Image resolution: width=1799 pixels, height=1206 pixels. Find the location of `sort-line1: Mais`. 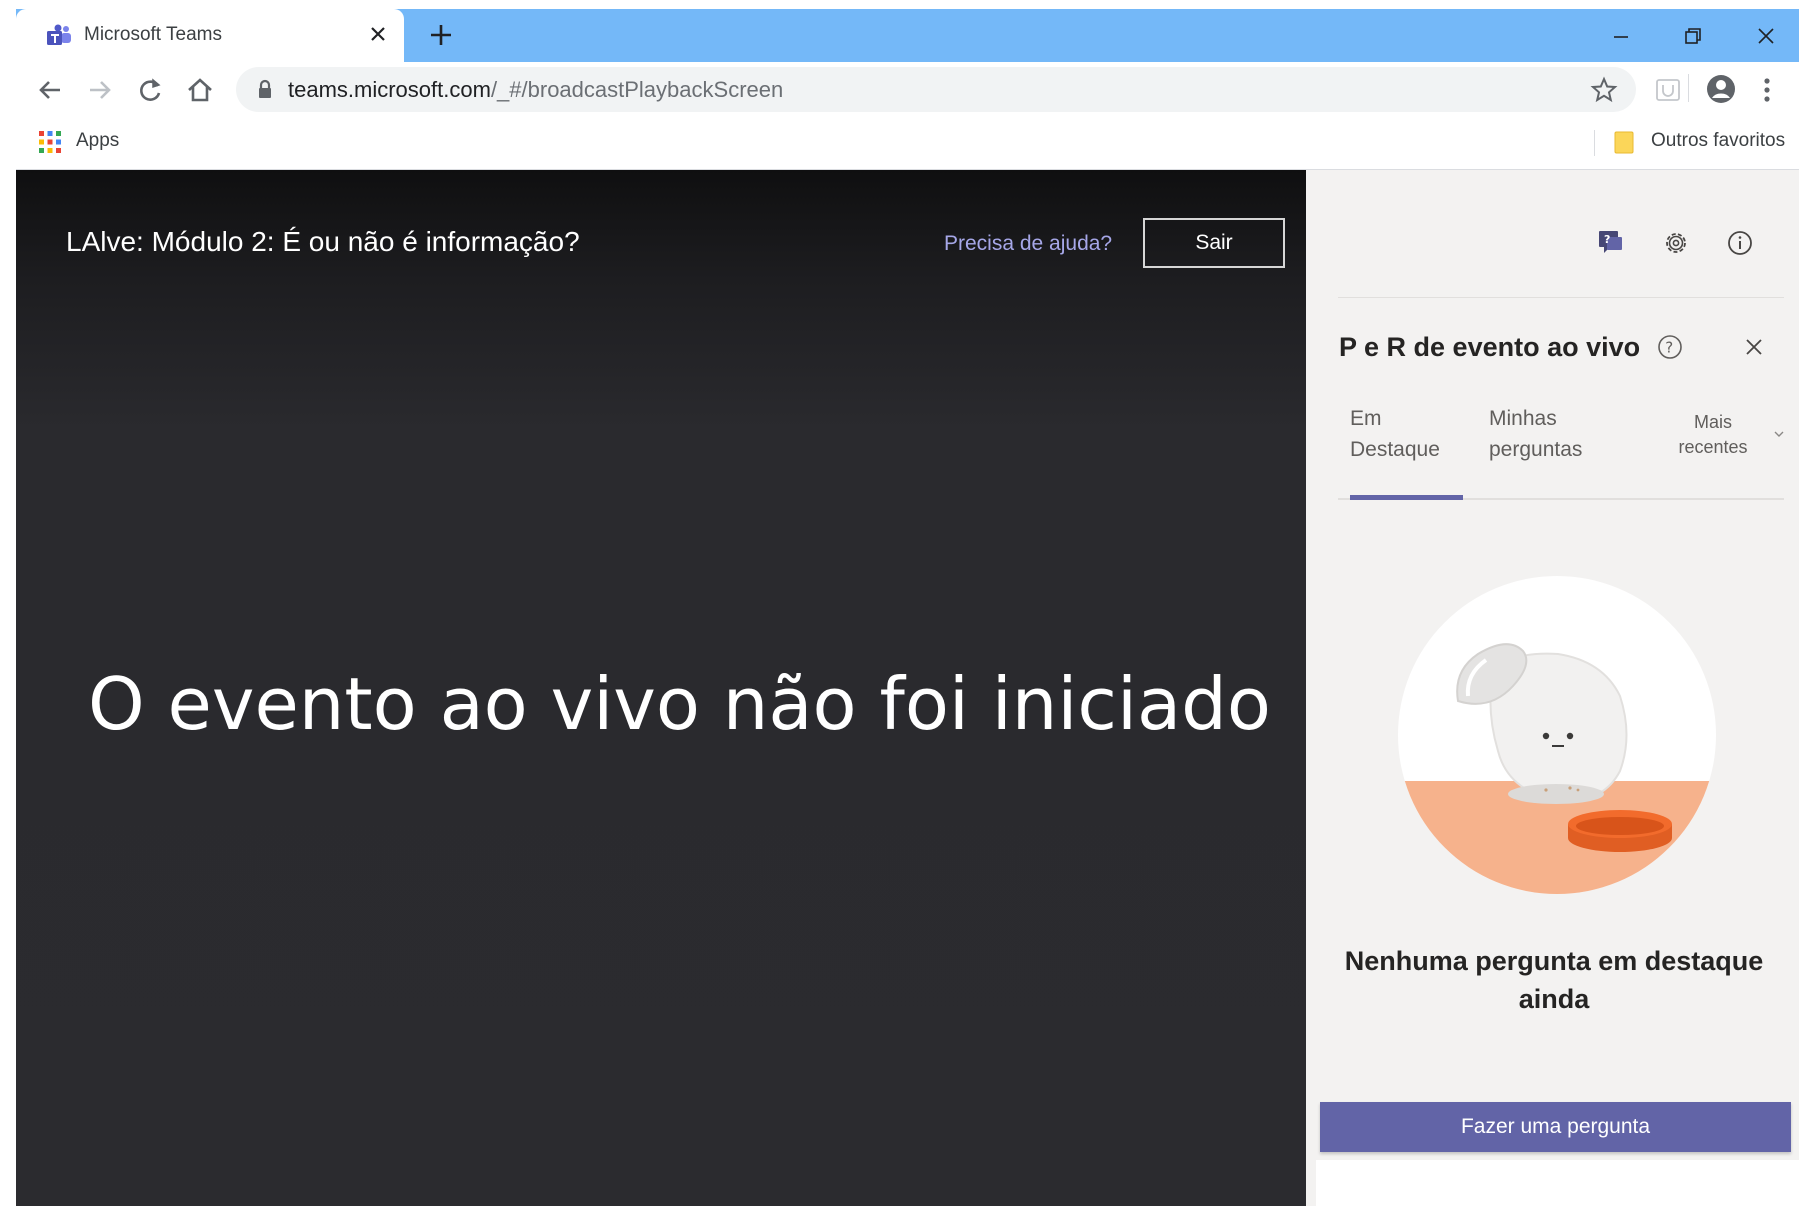

sort-line1: Mais is located at coordinates (1712, 422).